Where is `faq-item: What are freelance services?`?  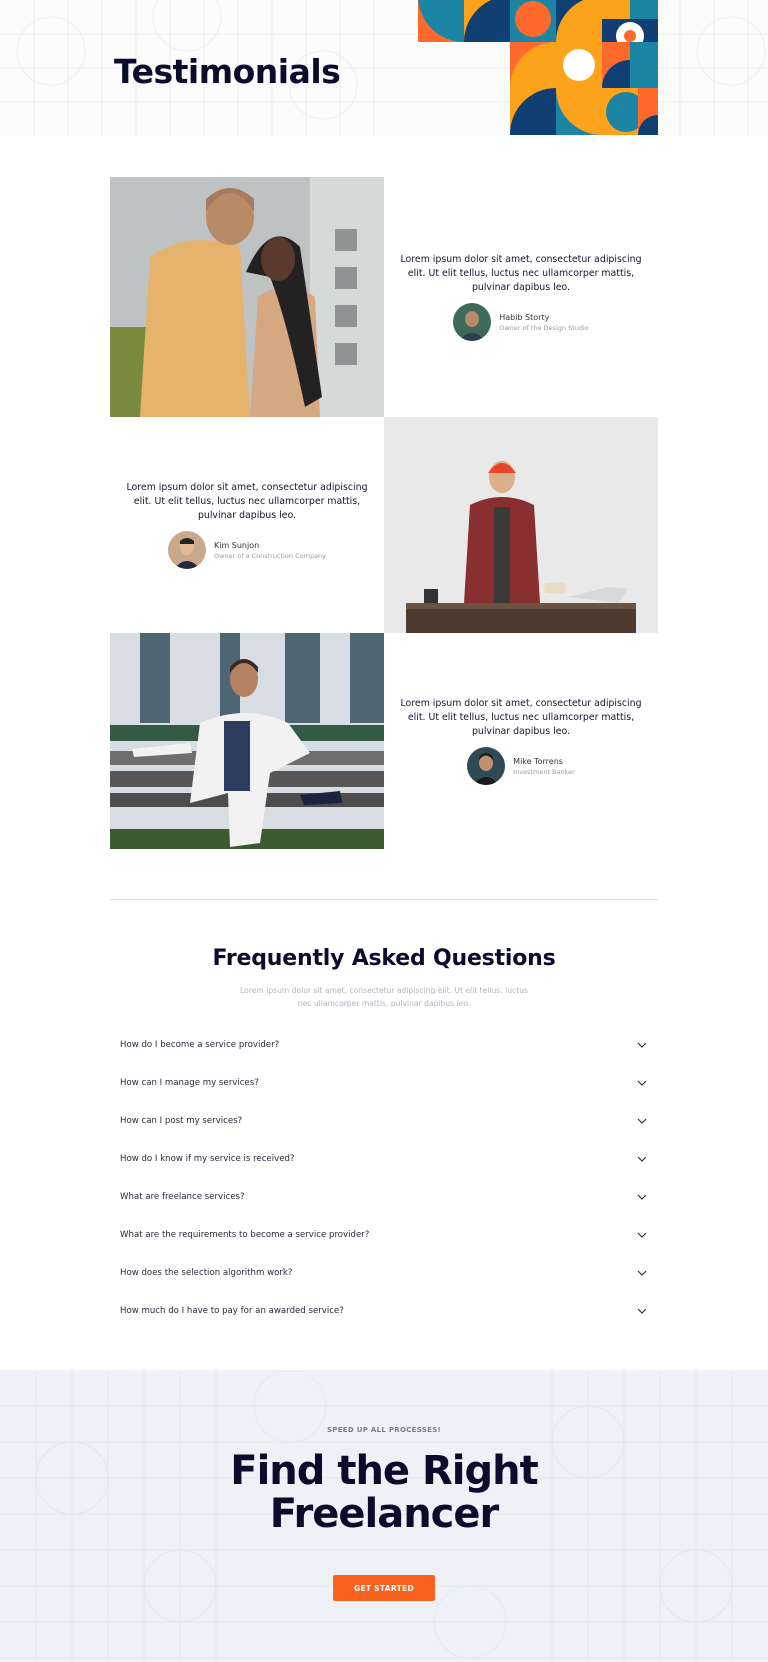
faq-item: What are freelance services? is located at coordinates (384, 1197).